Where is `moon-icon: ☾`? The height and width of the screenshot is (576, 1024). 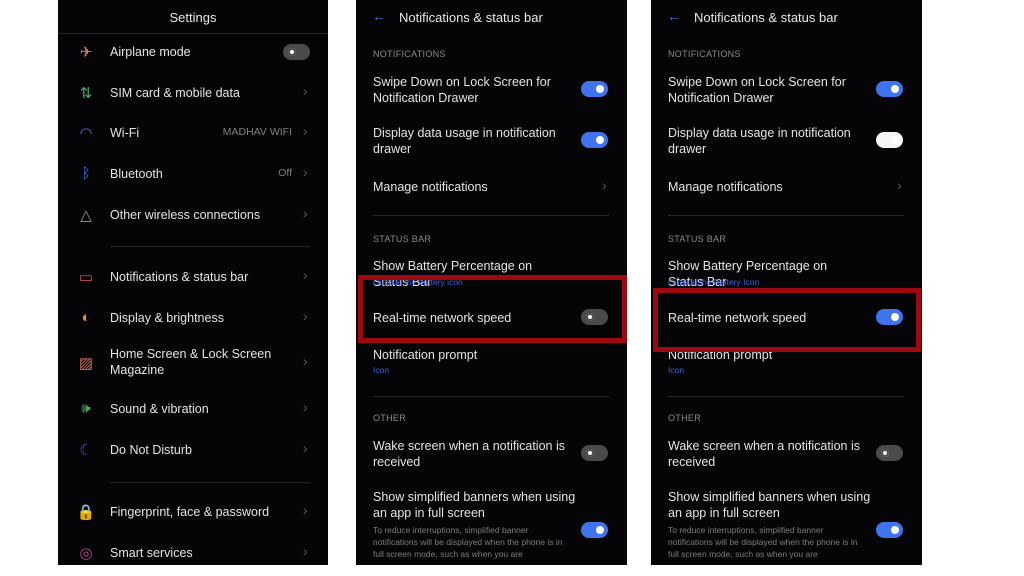
moon-icon: ☾ is located at coordinates (86, 450).